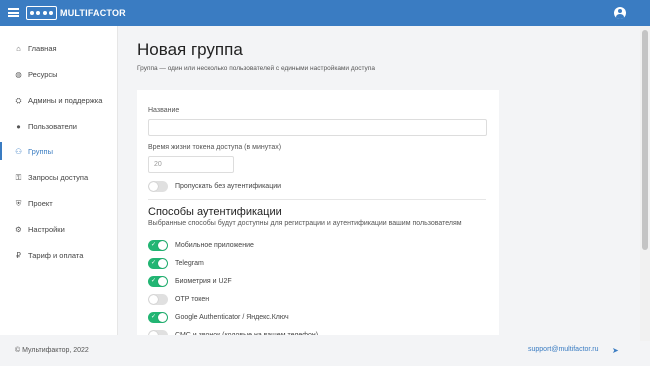  Describe the element at coordinates (40, 203) in the screenshot. I see `sidebar-item-label: Проект` at that location.